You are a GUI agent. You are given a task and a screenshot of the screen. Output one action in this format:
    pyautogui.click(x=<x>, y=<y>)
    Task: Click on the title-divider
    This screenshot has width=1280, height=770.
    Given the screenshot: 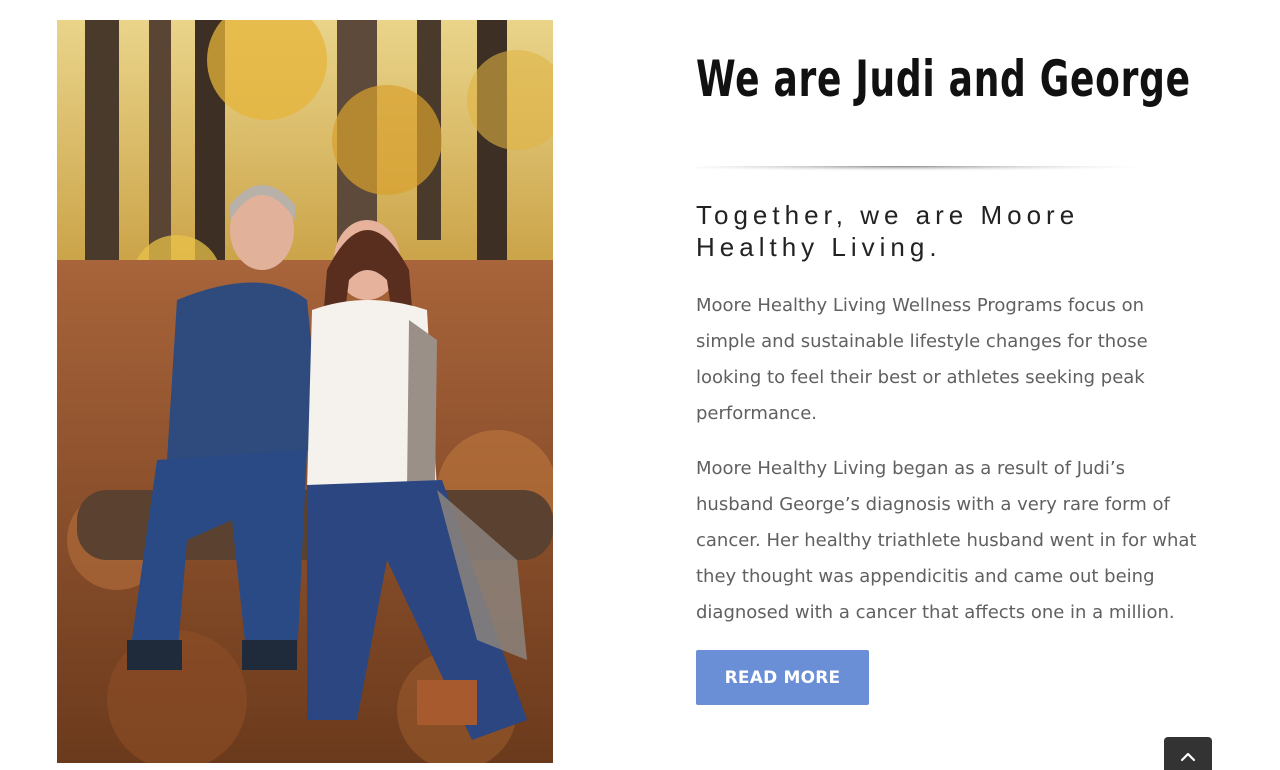 What is the action you would take?
    pyautogui.click(x=936, y=170)
    